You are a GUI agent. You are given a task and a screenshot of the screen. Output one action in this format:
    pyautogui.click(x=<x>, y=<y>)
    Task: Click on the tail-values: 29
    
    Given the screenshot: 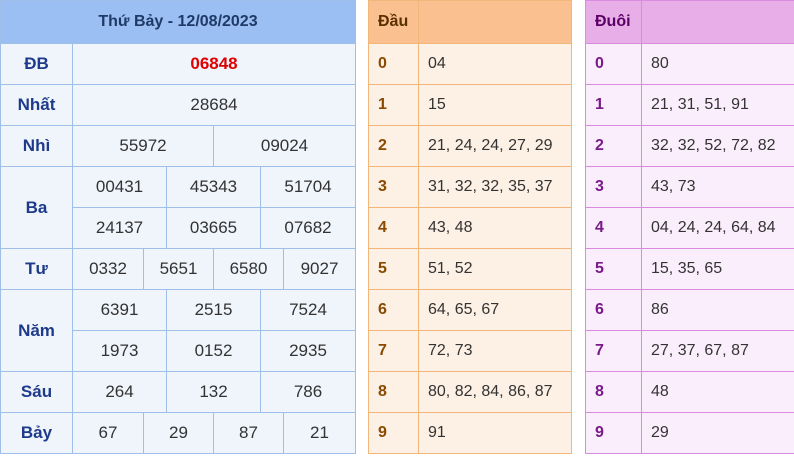 What is the action you would take?
    pyautogui.click(x=717, y=433)
    